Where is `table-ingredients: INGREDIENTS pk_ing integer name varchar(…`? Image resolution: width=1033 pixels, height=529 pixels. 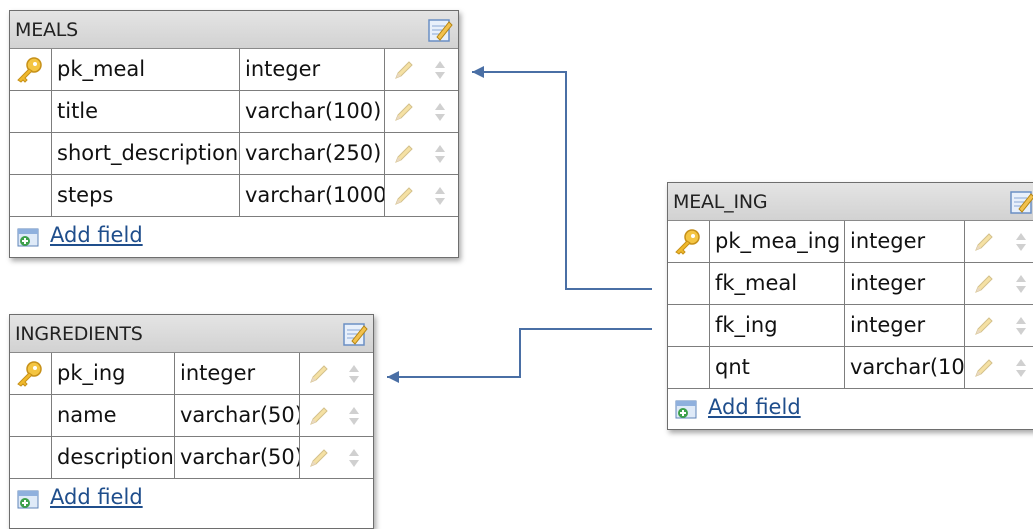
table-ingredients: INGREDIENTS pk_ing integer name varchar(… is located at coordinates (191, 421).